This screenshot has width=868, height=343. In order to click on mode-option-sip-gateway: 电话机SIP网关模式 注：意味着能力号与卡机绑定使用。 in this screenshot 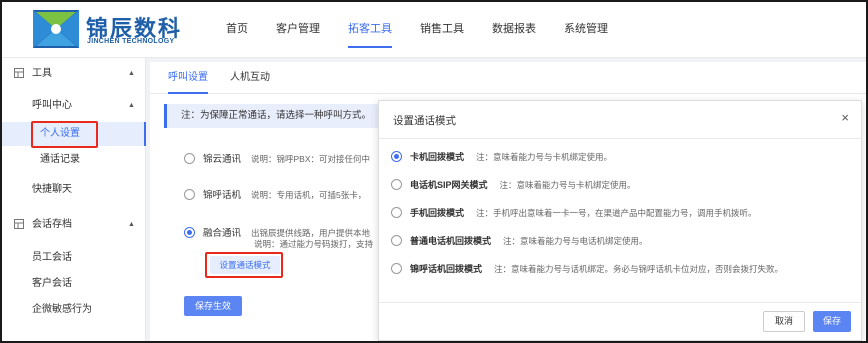, I will do `click(513, 185)`.